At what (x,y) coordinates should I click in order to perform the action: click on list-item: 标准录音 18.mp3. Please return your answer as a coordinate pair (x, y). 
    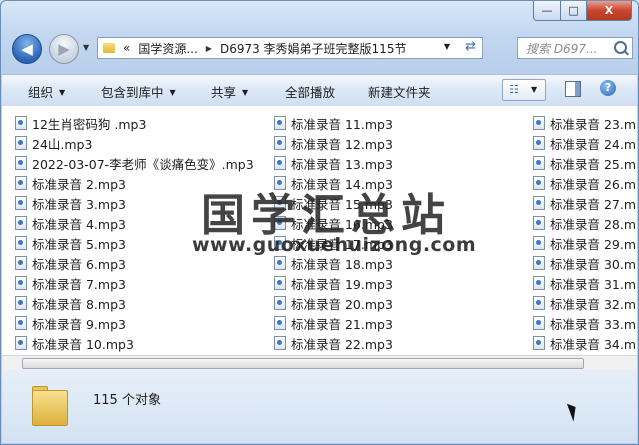
    Looking at the image, I should click on (333, 263).